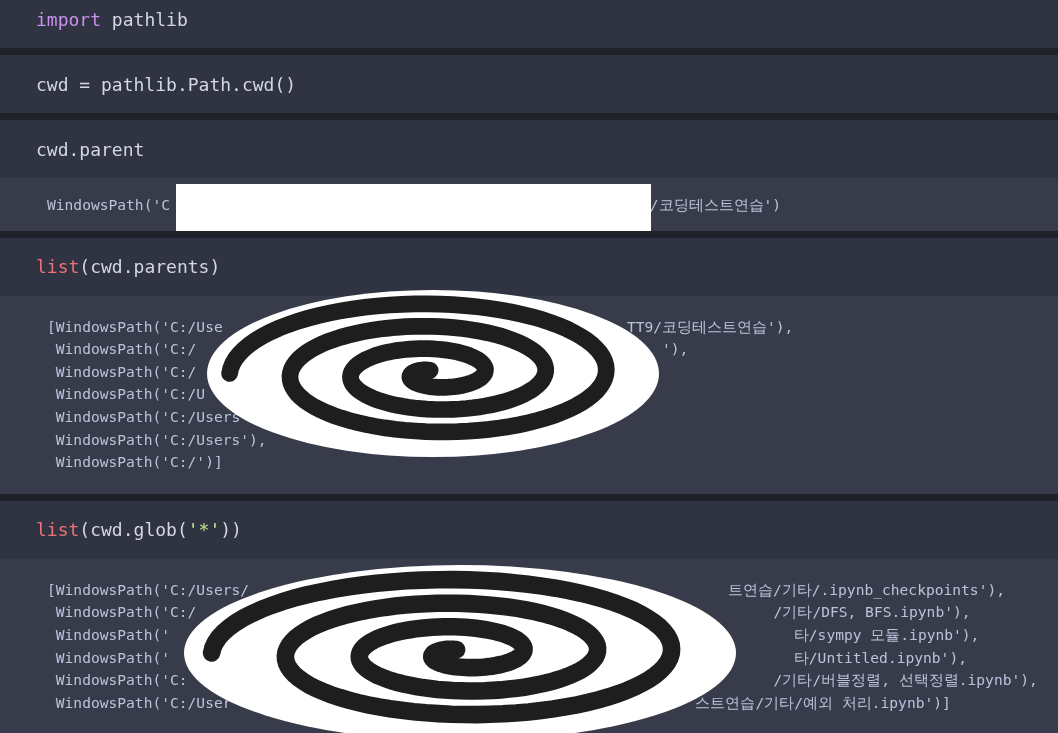  Describe the element at coordinates (529, 529) in the screenshot. I see `code-input: list(cwd.glob('*'))` at that location.